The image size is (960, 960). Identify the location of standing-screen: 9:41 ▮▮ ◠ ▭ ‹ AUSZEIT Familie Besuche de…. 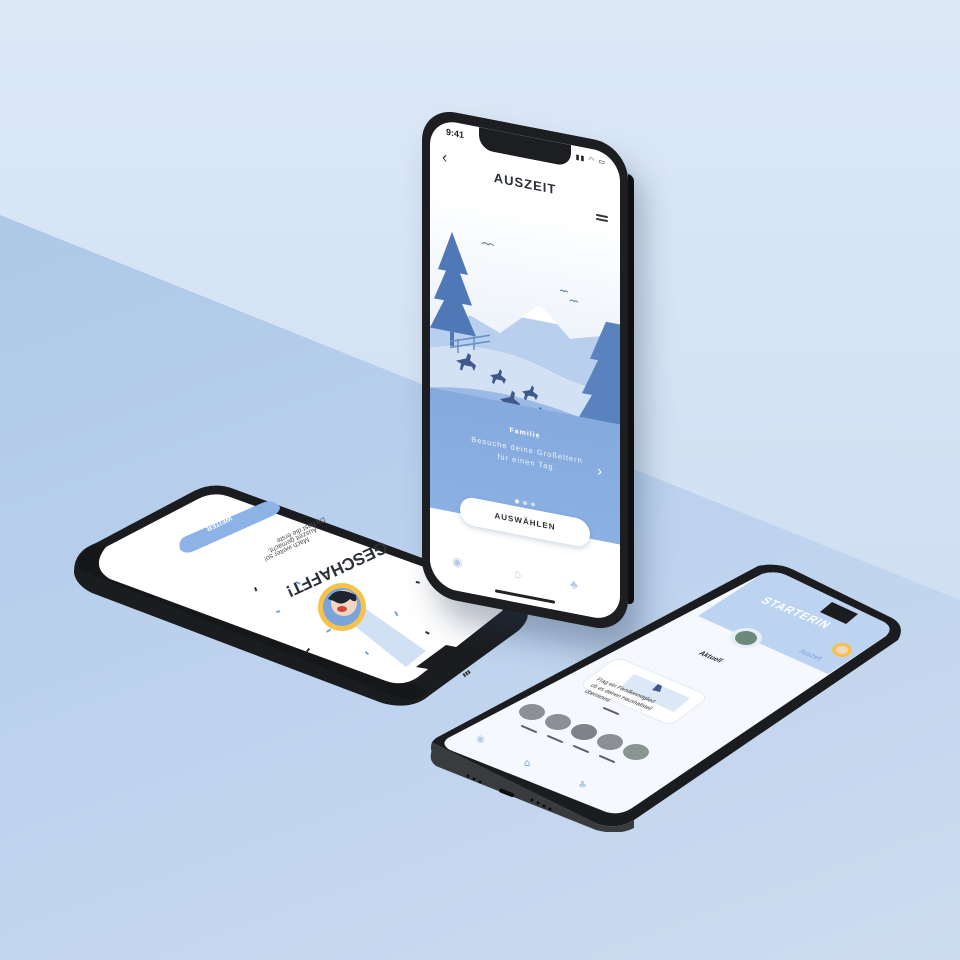
(525, 370).